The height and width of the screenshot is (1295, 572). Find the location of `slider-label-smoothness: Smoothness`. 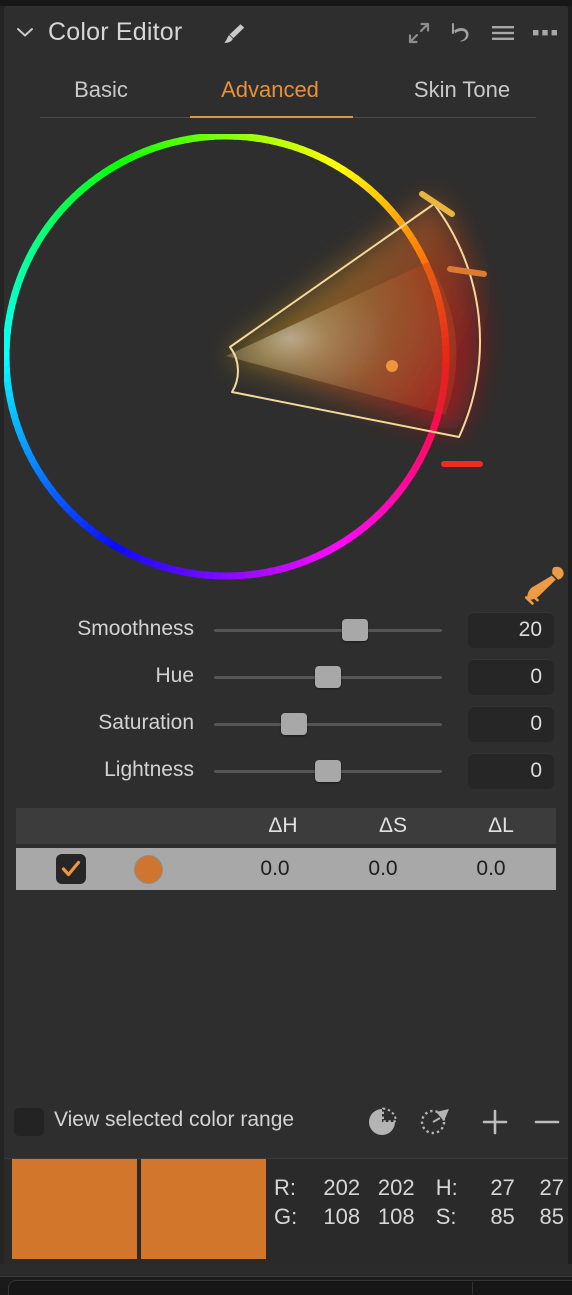

slider-label-smoothness: Smoothness is located at coordinates (135, 628).